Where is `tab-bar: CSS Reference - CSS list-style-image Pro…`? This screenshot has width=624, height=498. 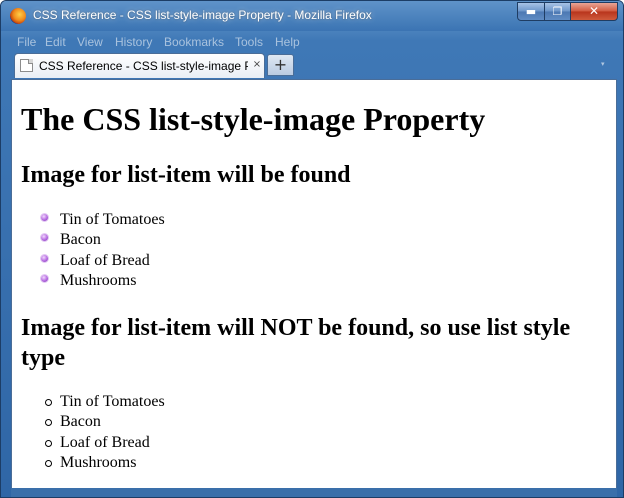
tab-bar: CSS Reference - CSS list-style-image Pro… is located at coordinates (312, 65).